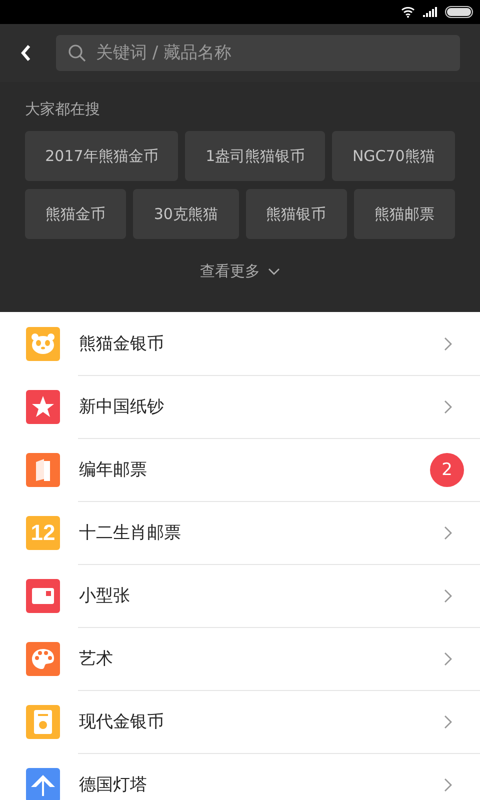 This screenshot has width=480, height=800. What do you see at coordinates (430, 12) in the screenshot?
I see `signal-icon` at bounding box center [430, 12].